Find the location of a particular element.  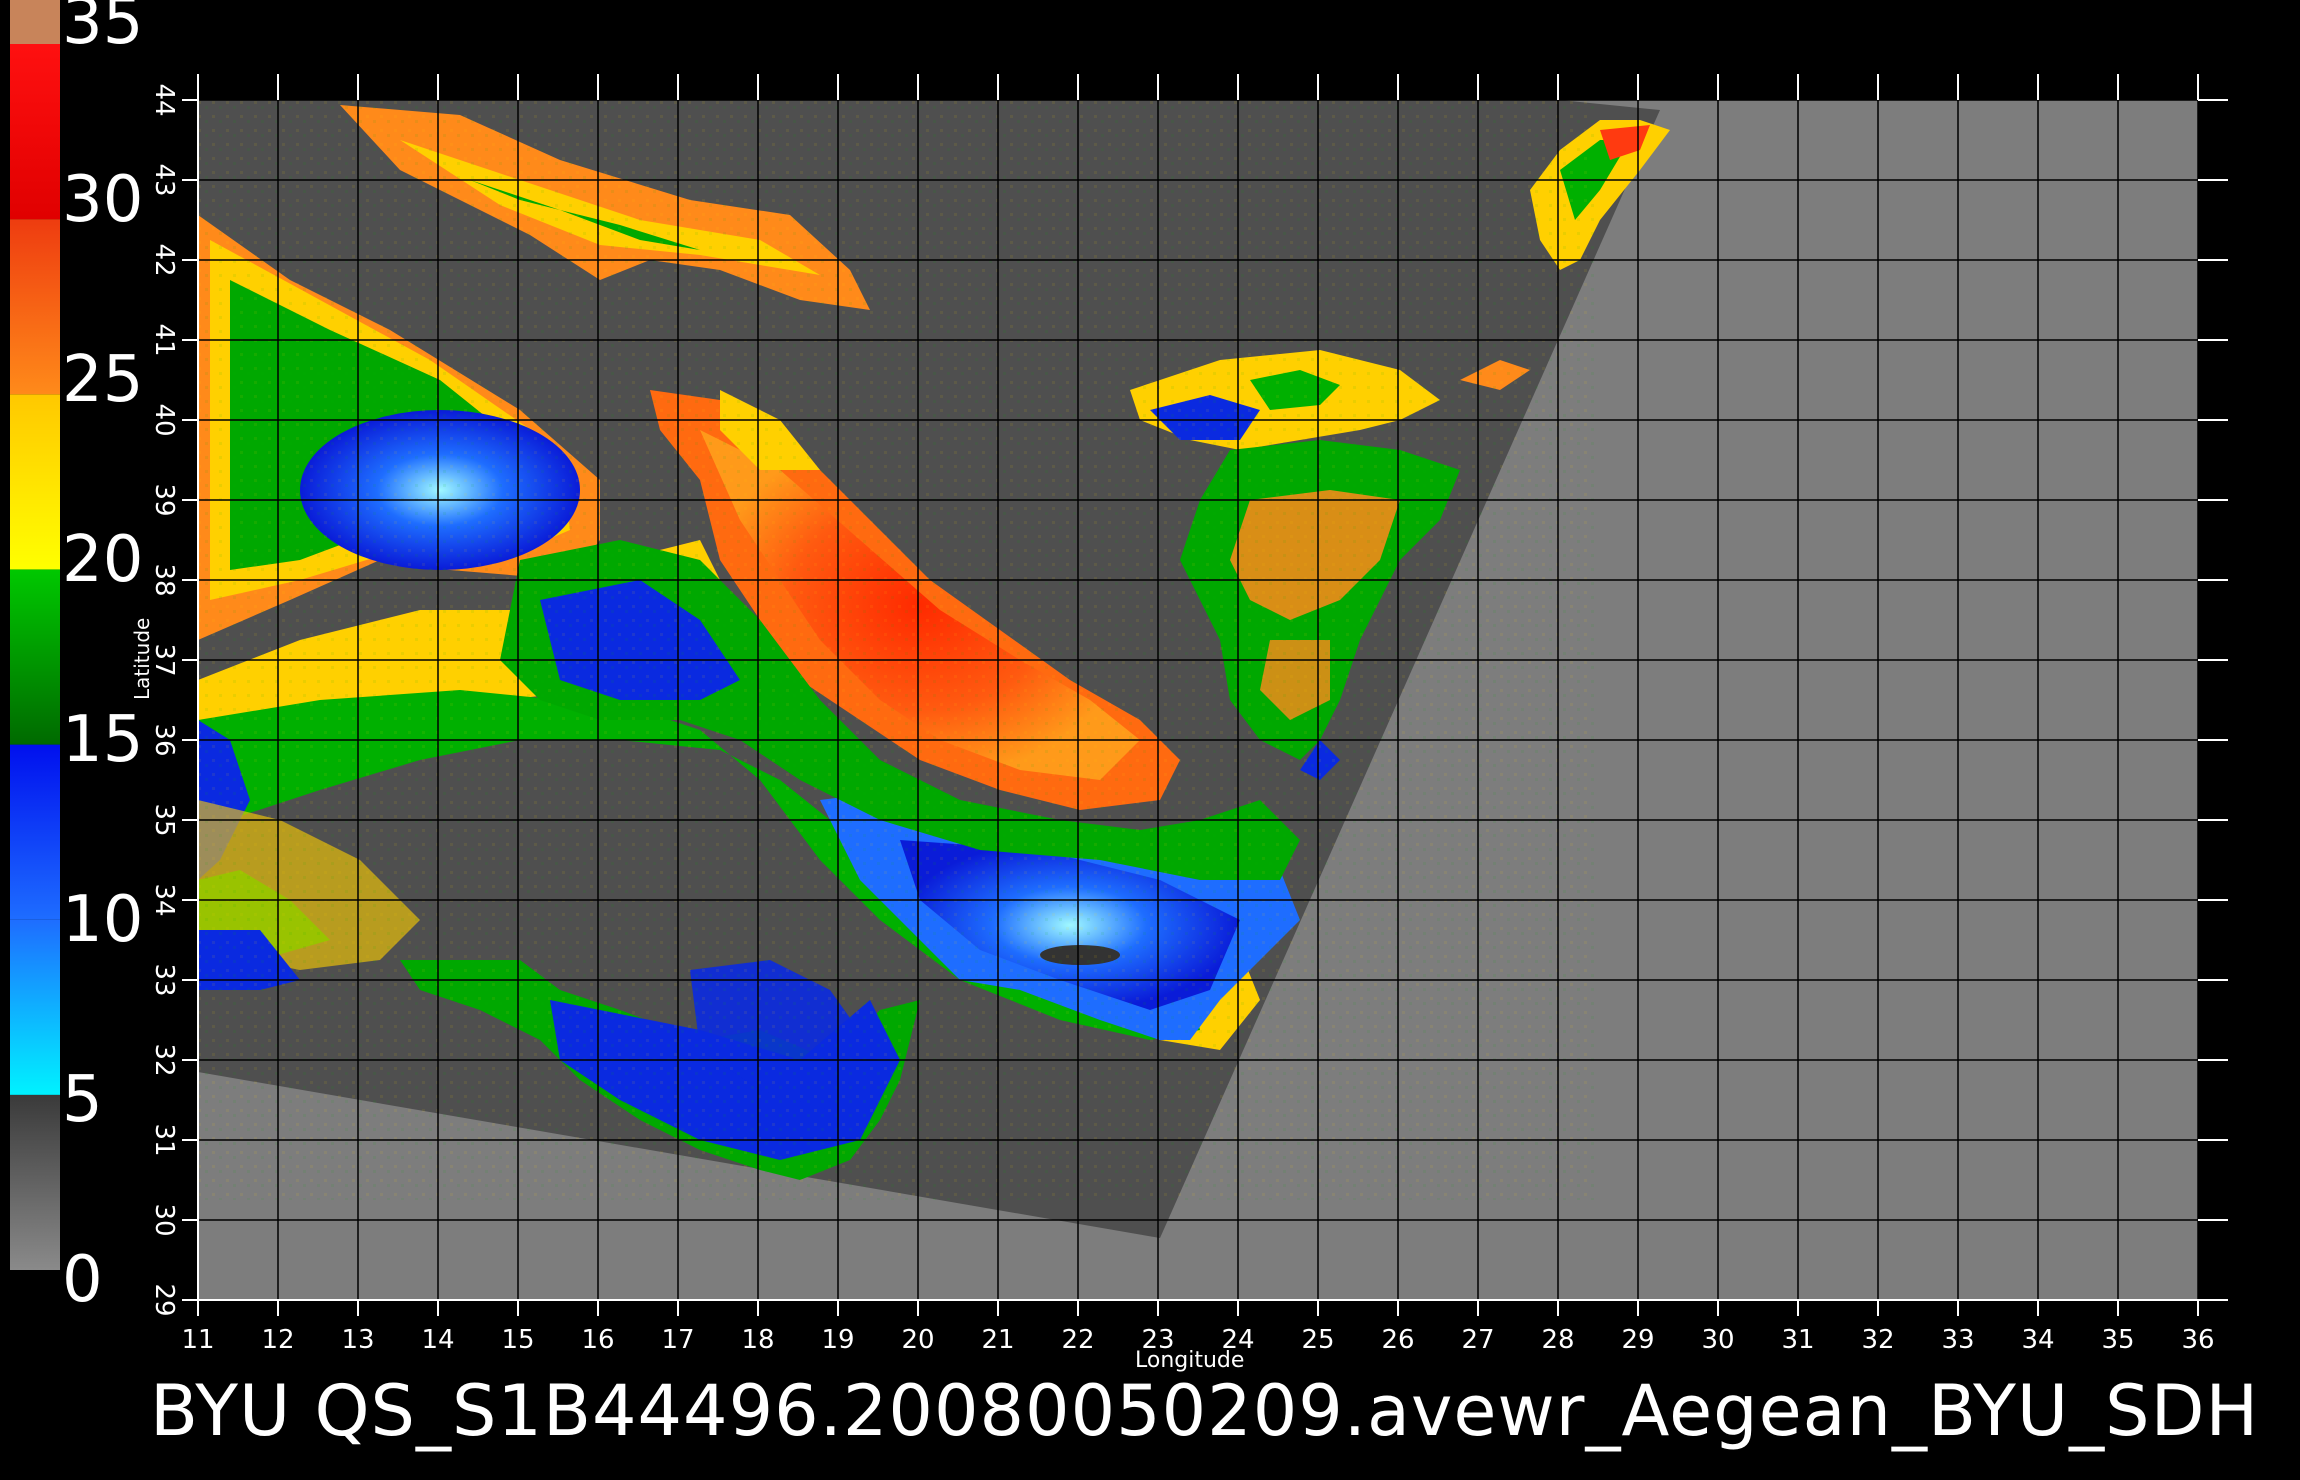

y-tick-label-31: 31 is located at coordinates (164, 1139).